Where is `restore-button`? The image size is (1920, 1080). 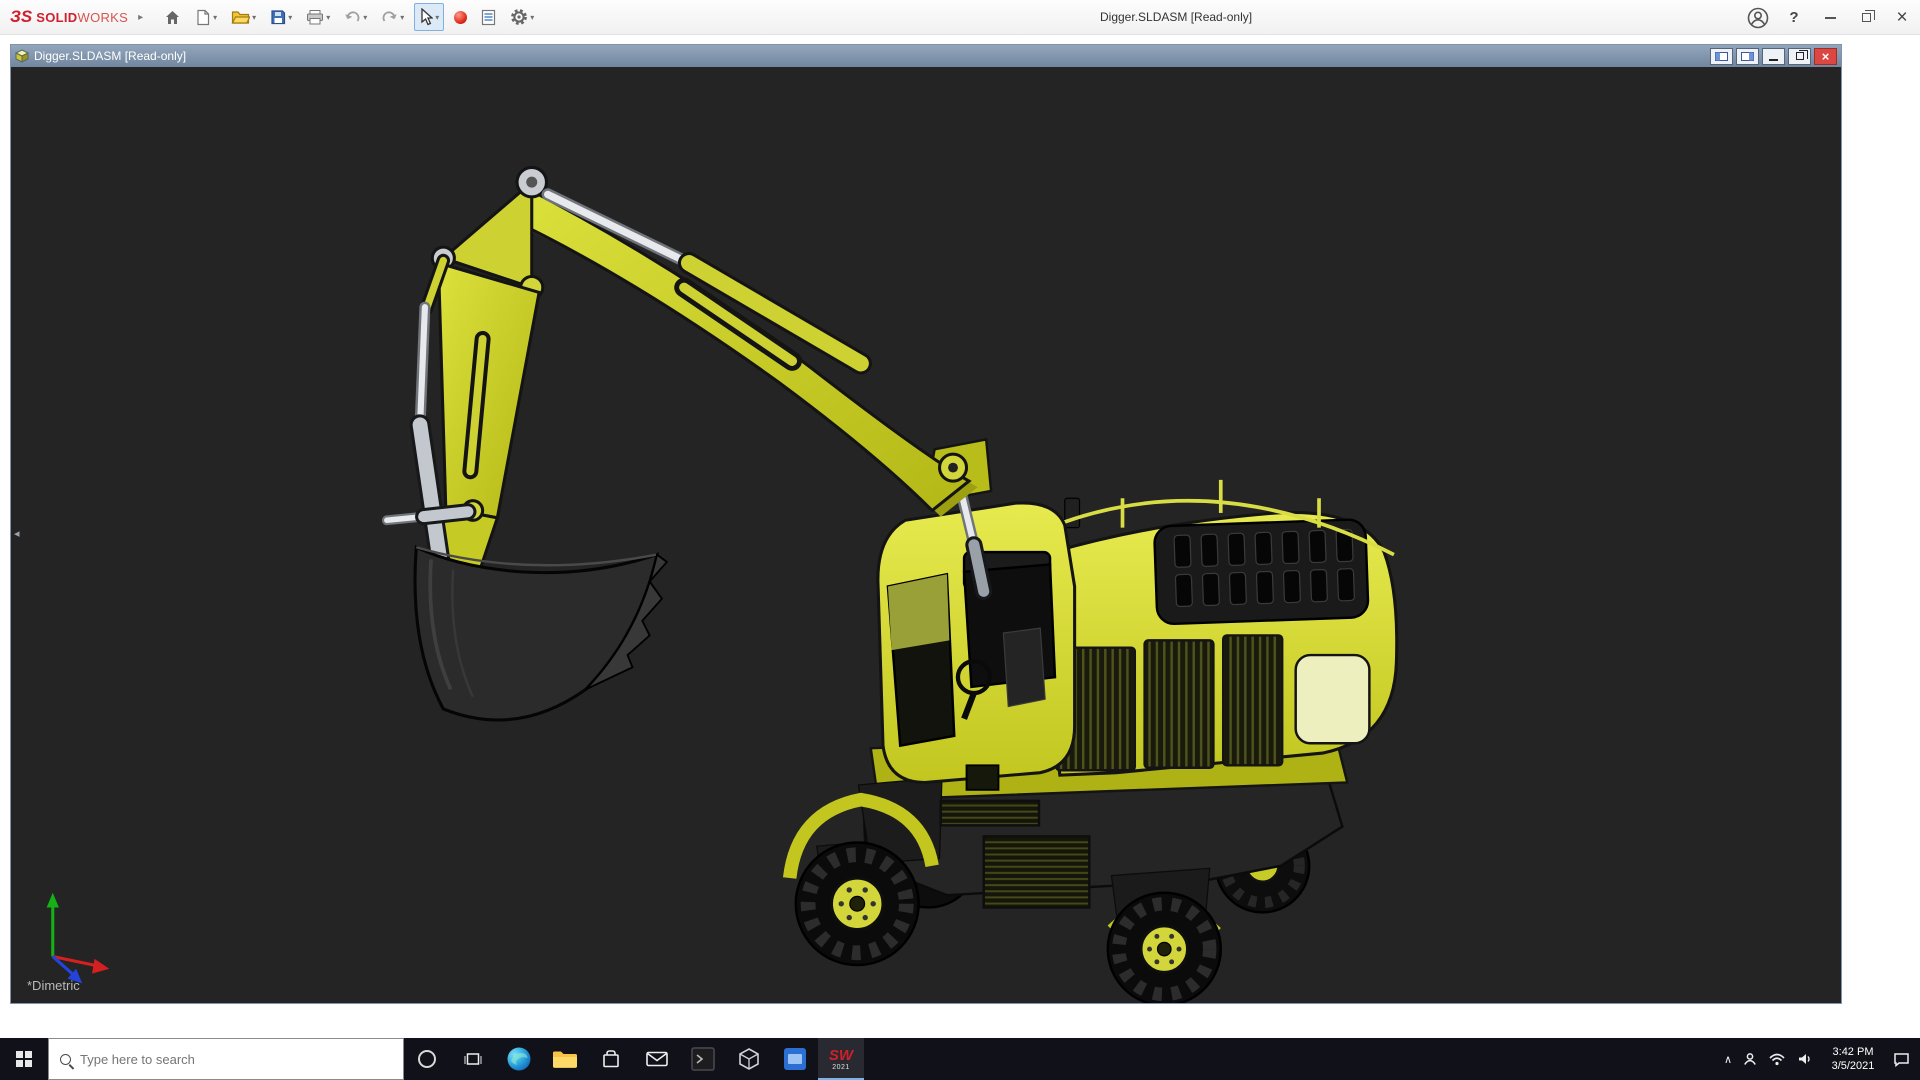 restore-button is located at coordinates (1866, 17).